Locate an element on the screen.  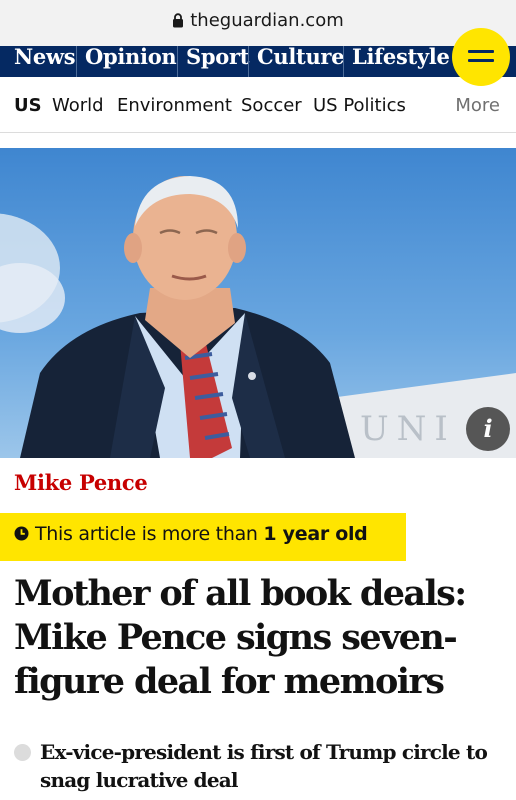
age-prefix: This article is more than is located at coordinates (149, 534).